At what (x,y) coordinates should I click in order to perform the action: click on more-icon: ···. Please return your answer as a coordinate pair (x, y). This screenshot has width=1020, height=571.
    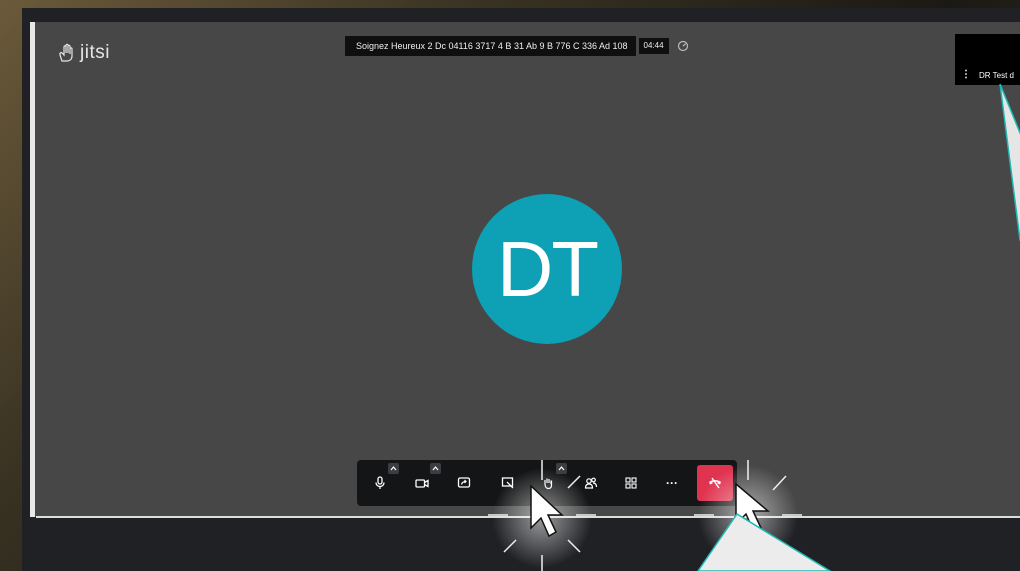
    Looking at the image, I should click on (672, 483).